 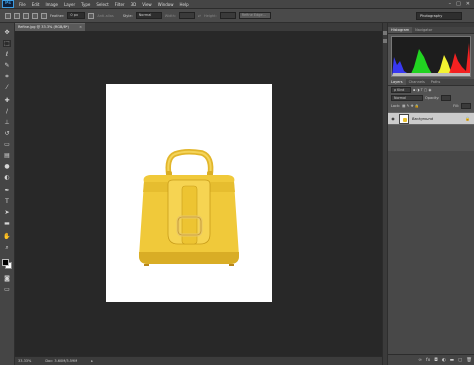 I want to click on quick-mask-icon: ◙, so click(x=7, y=278).